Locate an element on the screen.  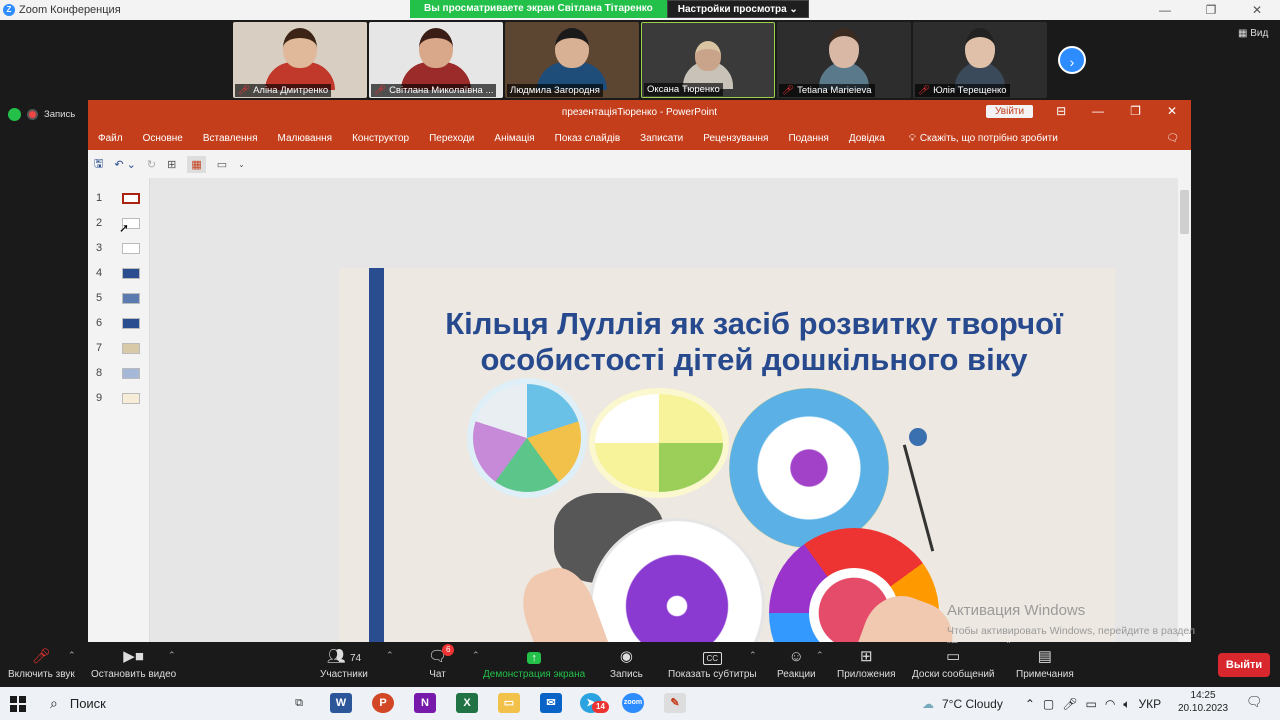
captions-options-caret: ⌃ is located at coordinates (753, 655).